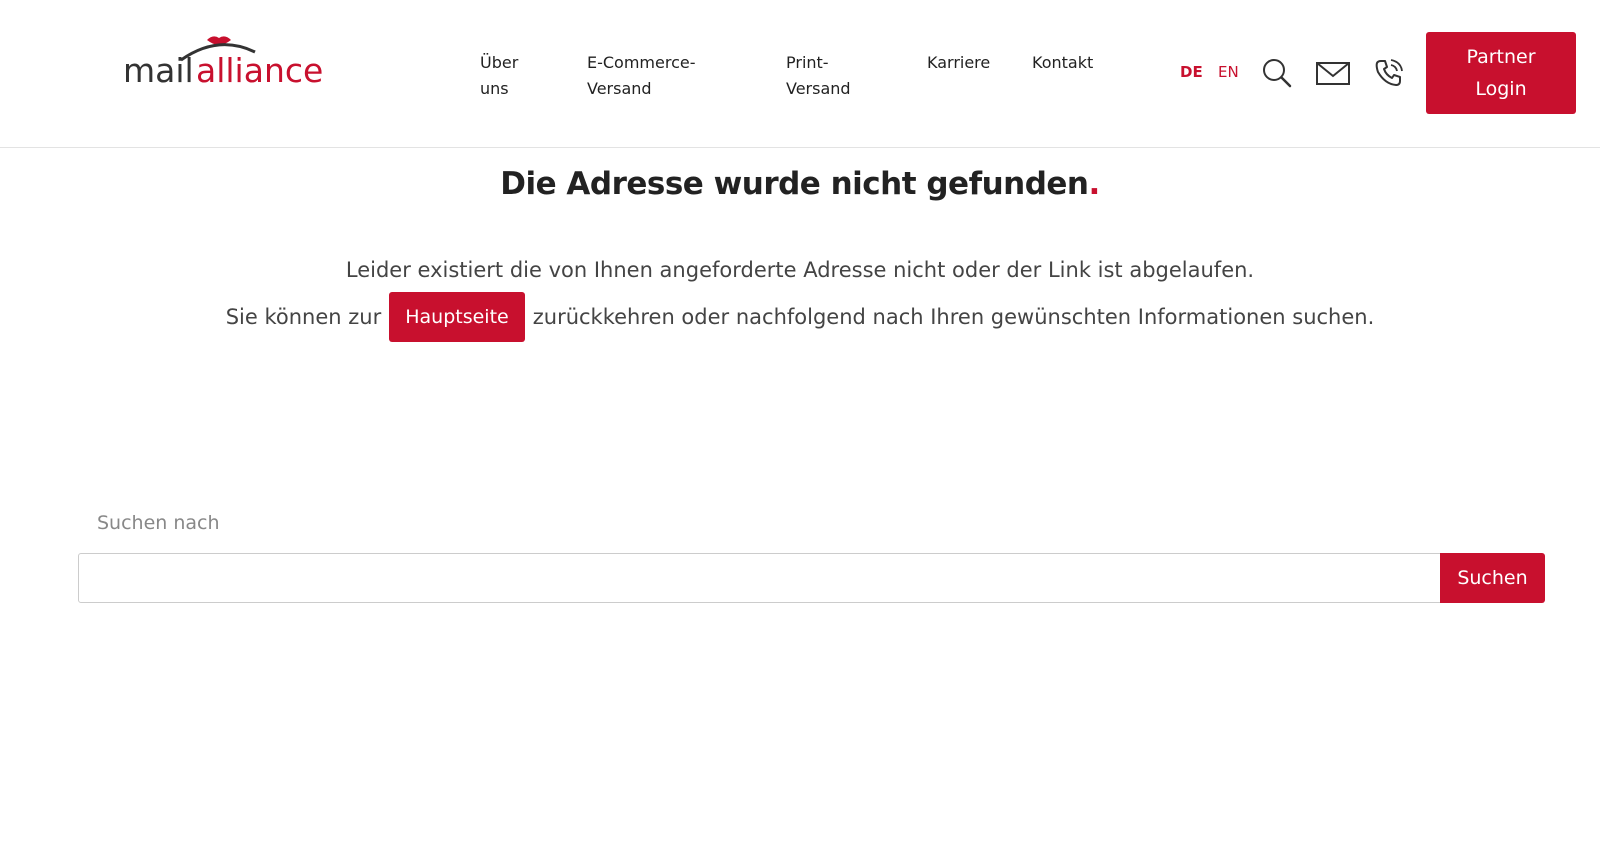 The image size is (1600, 866). What do you see at coordinates (259, 70) in the screenshot?
I see `logo-text-alliance: alliance` at bounding box center [259, 70].